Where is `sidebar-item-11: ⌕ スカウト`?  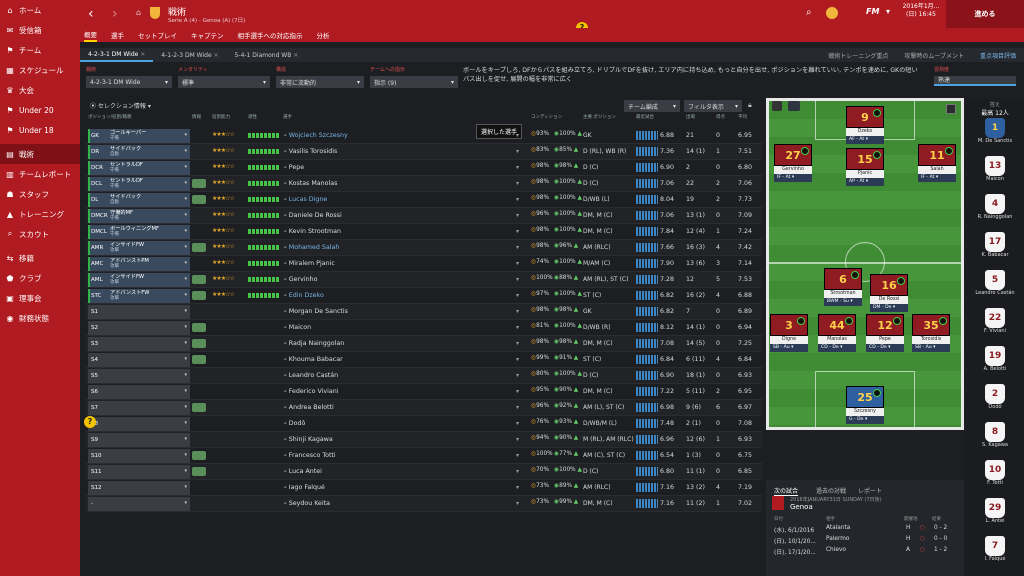 sidebar-item-11: ⌕ スカウト is located at coordinates (40, 234).